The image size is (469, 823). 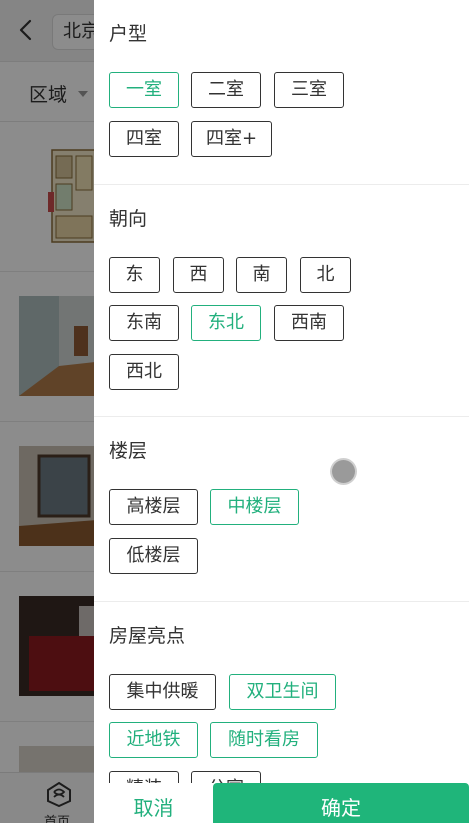 I want to click on option-high-floor: 高楼层, so click(x=153, y=507).